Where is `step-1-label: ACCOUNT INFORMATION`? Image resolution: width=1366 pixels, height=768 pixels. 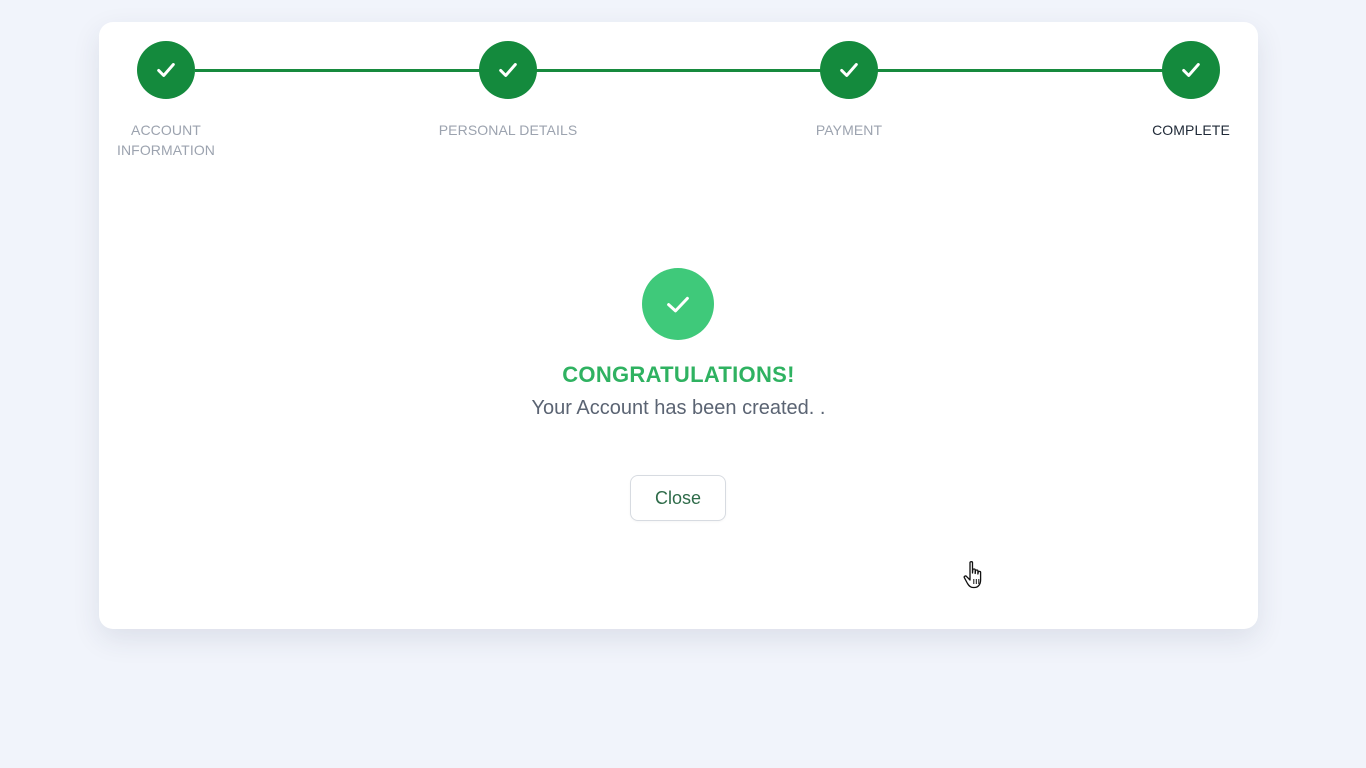
step-1-label: ACCOUNT INFORMATION is located at coordinates (166, 140).